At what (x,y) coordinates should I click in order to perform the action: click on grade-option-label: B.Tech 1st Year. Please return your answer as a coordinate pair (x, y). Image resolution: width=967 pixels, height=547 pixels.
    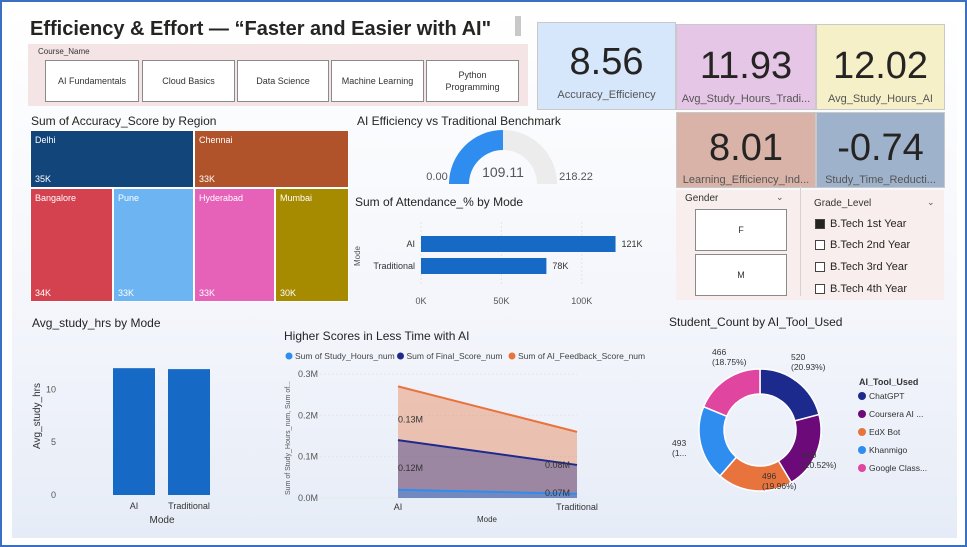
    Looking at the image, I should click on (868, 224).